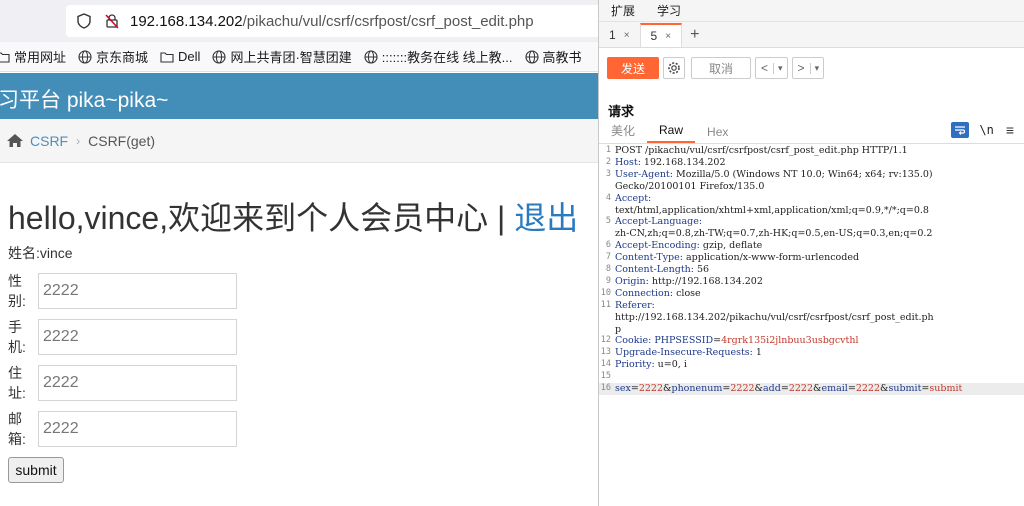 Image resolution: width=1024 pixels, height=506 pixels. What do you see at coordinates (282, 56) in the screenshot?
I see `bookmark-youth-league: 网上共青团·智慧团建` at bounding box center [282, 56].